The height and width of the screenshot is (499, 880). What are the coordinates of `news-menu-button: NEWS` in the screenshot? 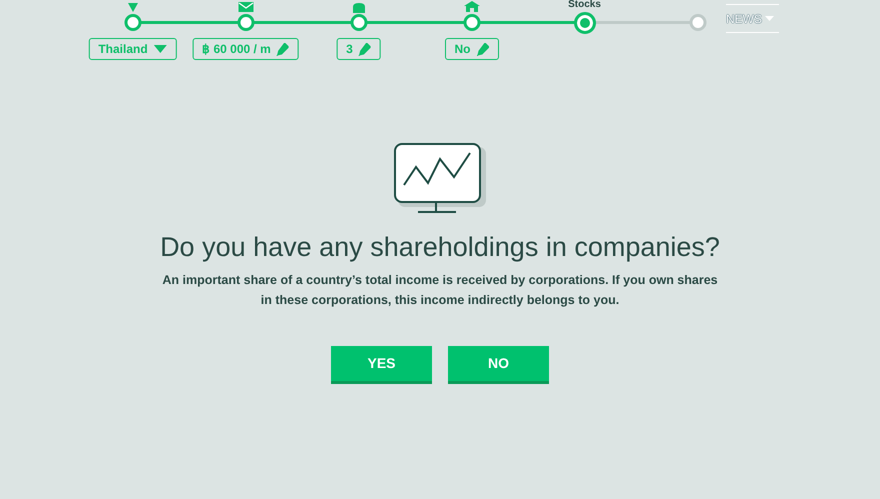 It's located at (752, 18).